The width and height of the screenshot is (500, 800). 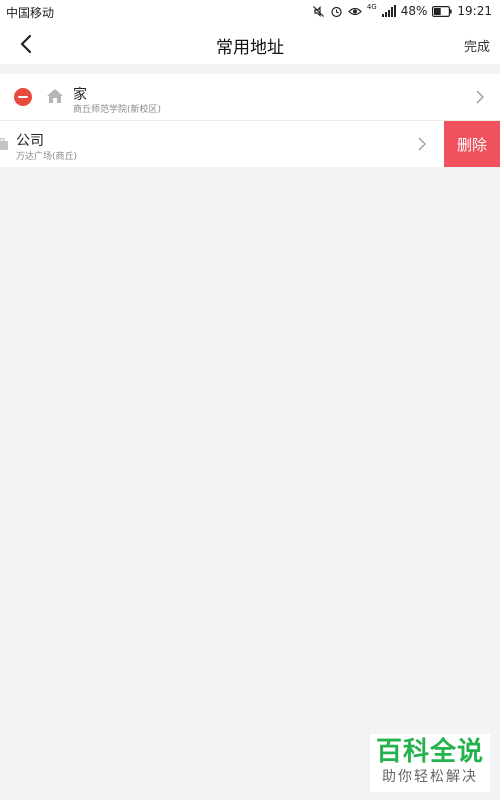 I want to click on address-list: 家 商丘师范学院(新校区) 公司 万达广场(商丘) 删除, so click(x=250, y=120).